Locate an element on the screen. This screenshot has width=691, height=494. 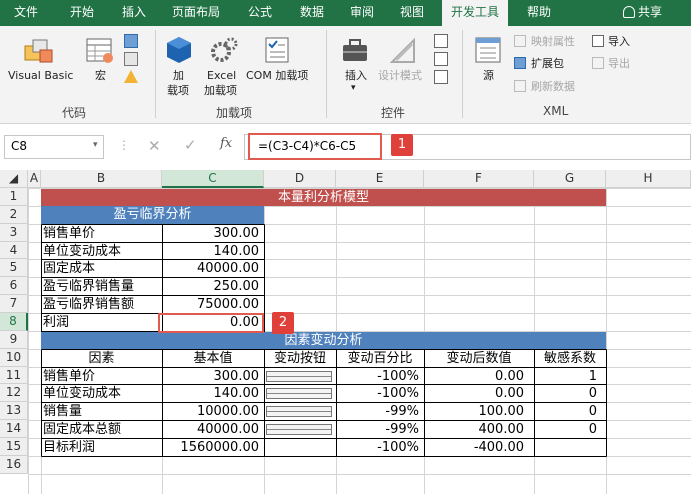
row-header-11: 11 is located at coordinates (14, 375).